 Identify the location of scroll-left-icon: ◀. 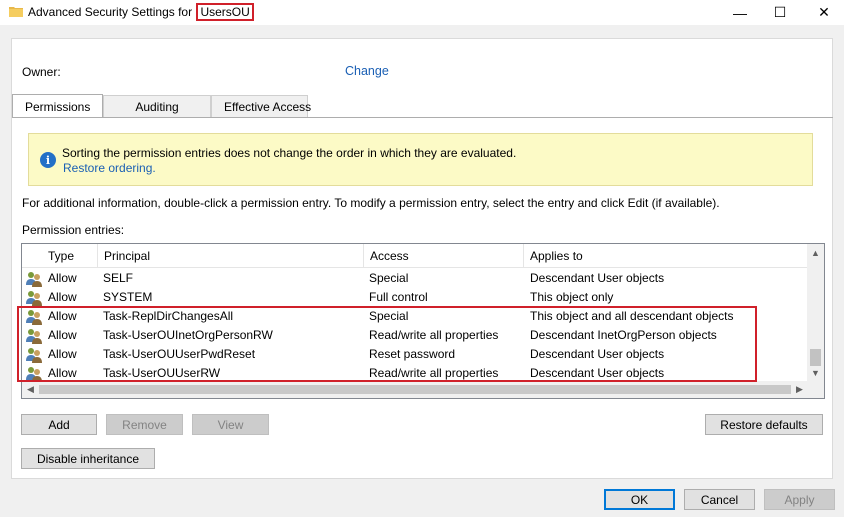
(30, 389).